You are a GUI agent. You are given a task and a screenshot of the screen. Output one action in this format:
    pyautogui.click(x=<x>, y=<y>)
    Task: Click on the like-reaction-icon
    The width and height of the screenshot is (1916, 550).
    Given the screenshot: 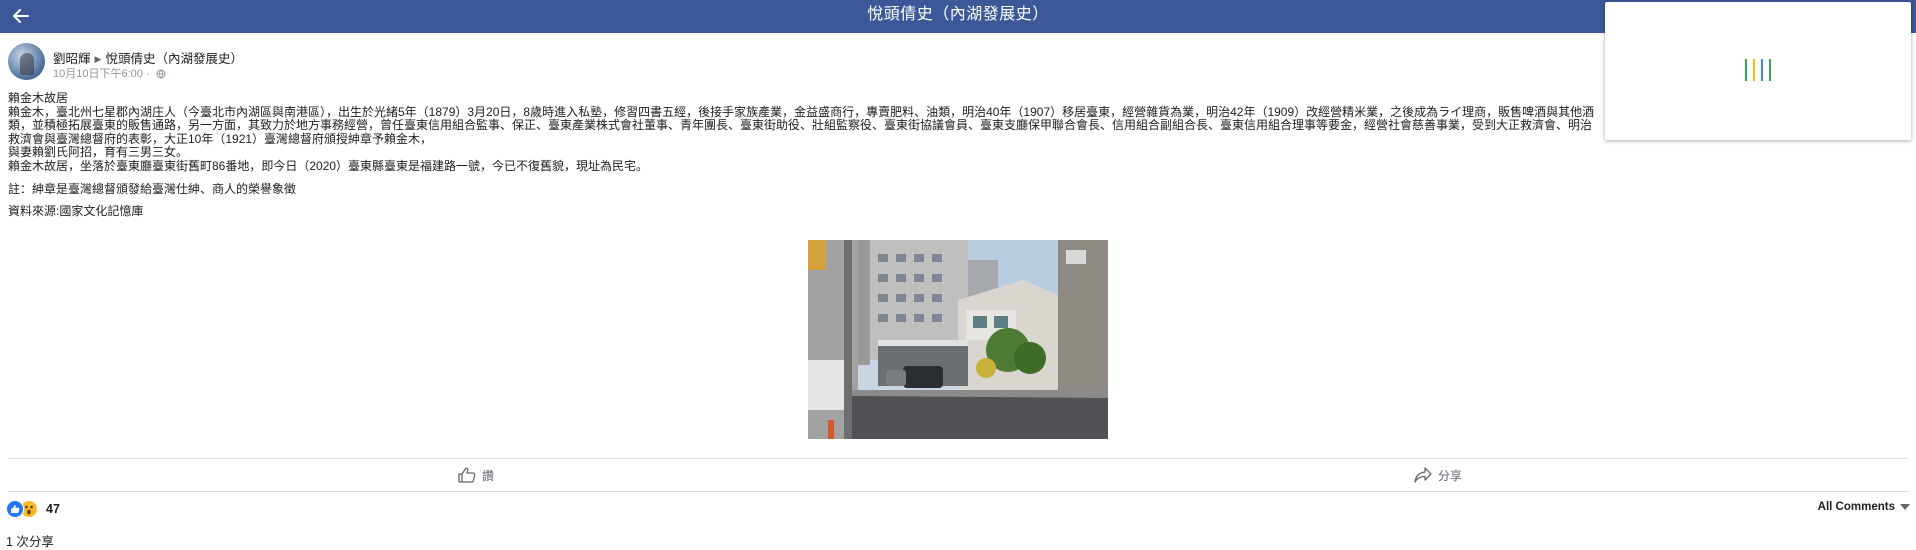 What is the action you would take?
    pyautogui.click(x=15, y=509)
    